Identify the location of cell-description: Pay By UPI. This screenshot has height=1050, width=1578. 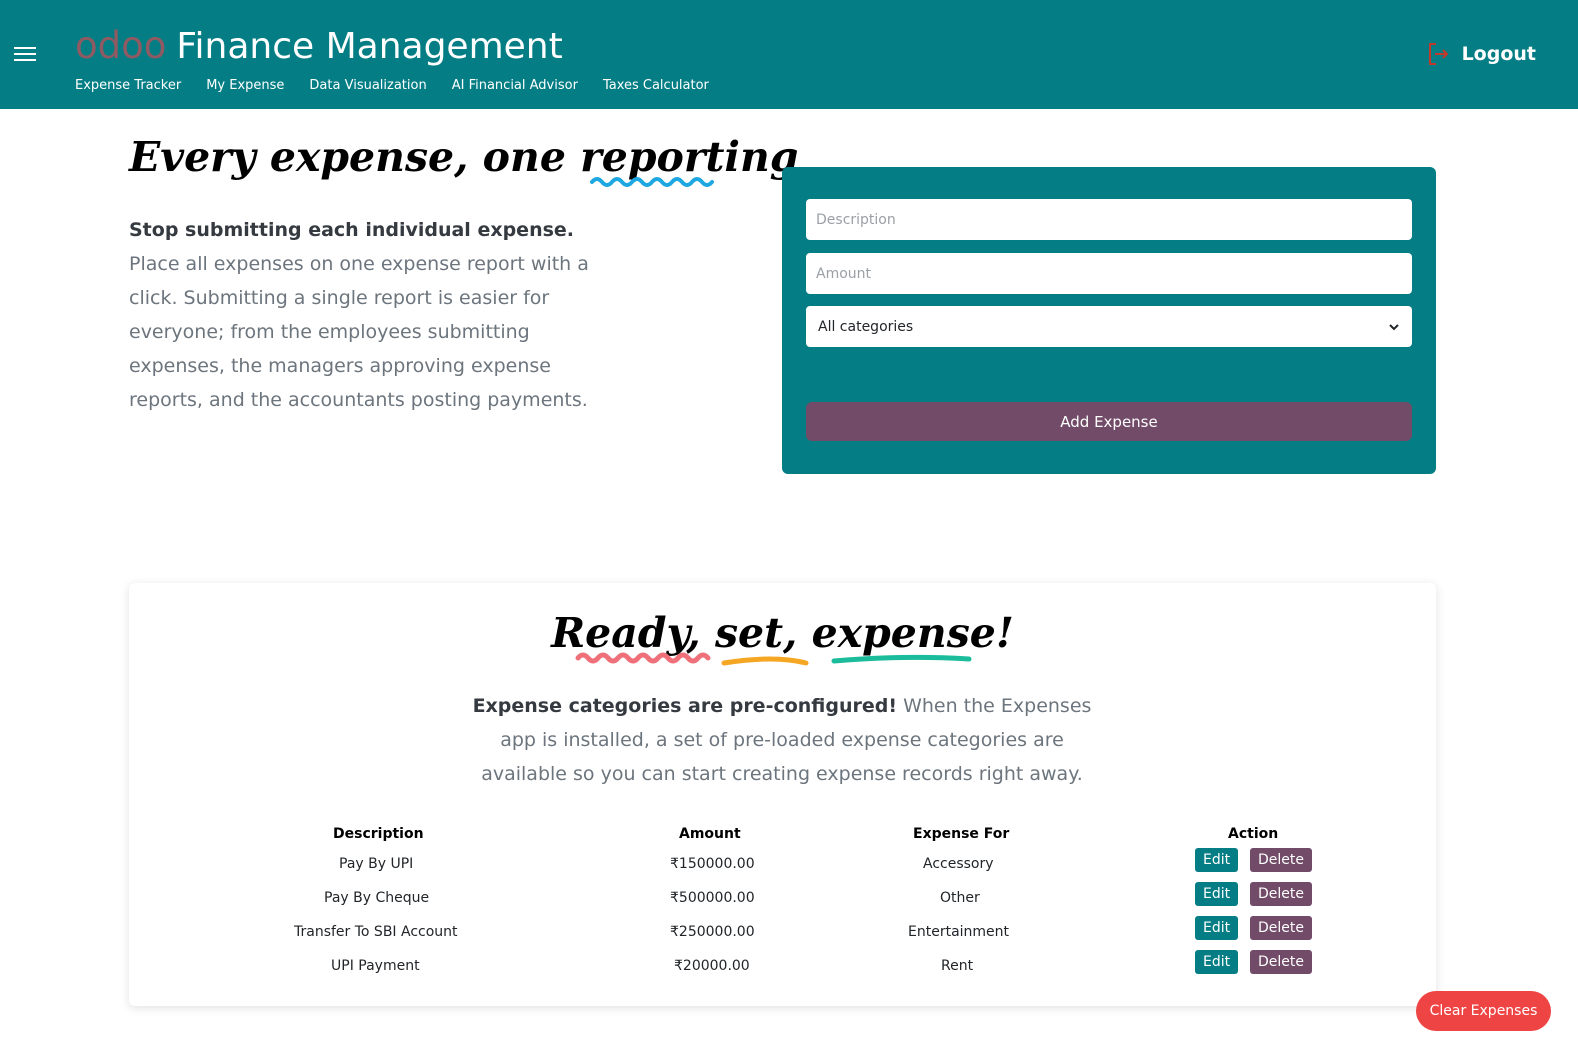
(376, 864).